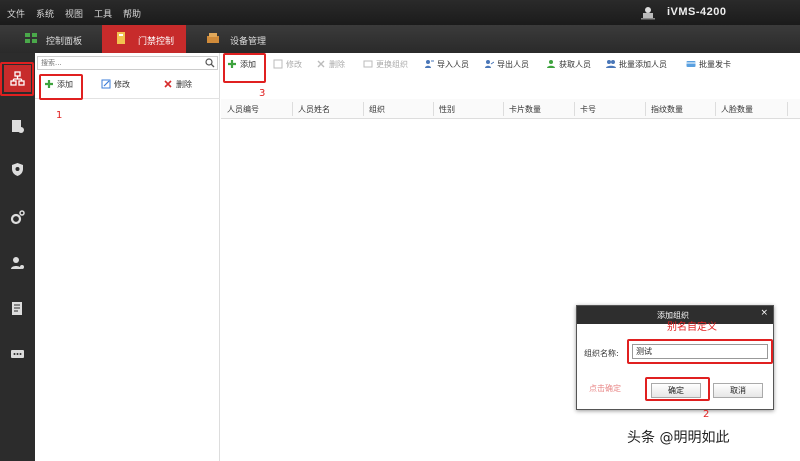 Image resolution: width=800 pixels, height=461 pixels. Describe the element at coordinates (64, 42) in the screenshot. I see `tab-label: 控制面板` at that location.